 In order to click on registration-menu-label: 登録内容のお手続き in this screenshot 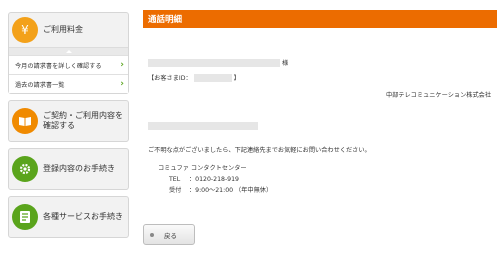, I will do `click(79, 168)`.